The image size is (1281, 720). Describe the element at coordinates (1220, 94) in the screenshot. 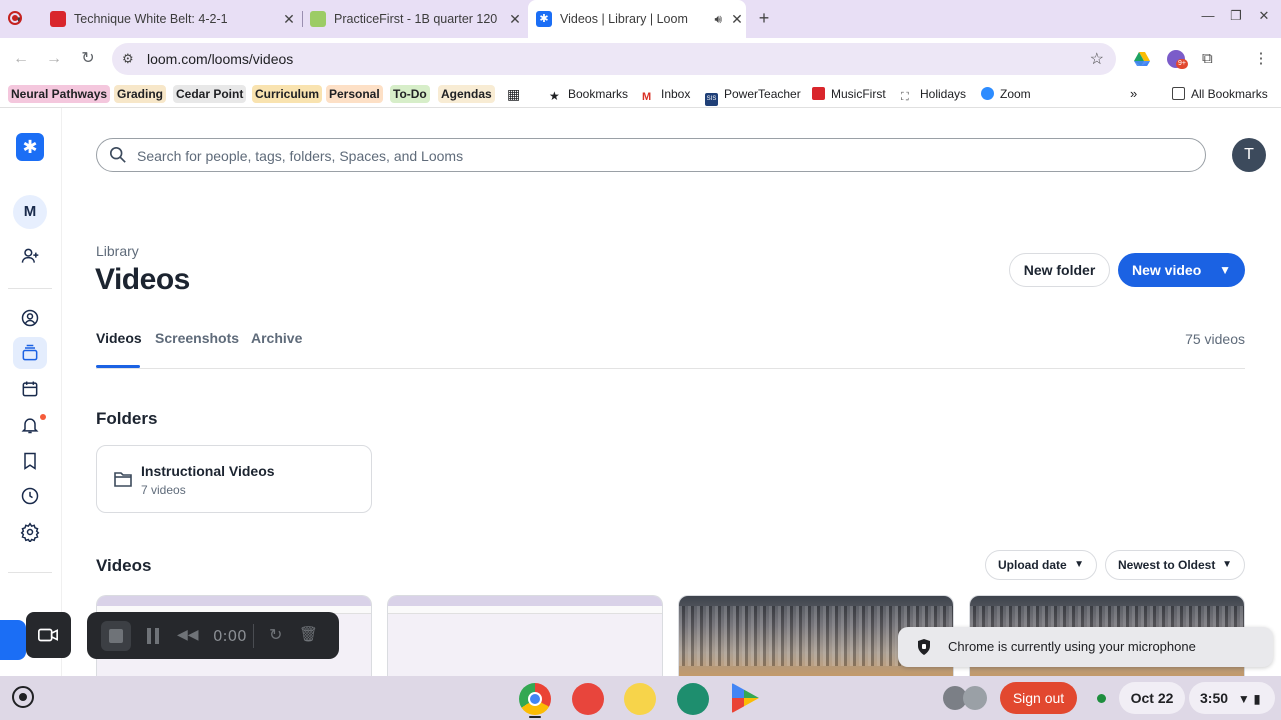

I see `all-bookmarks-button: All Bookmarks` at that location.